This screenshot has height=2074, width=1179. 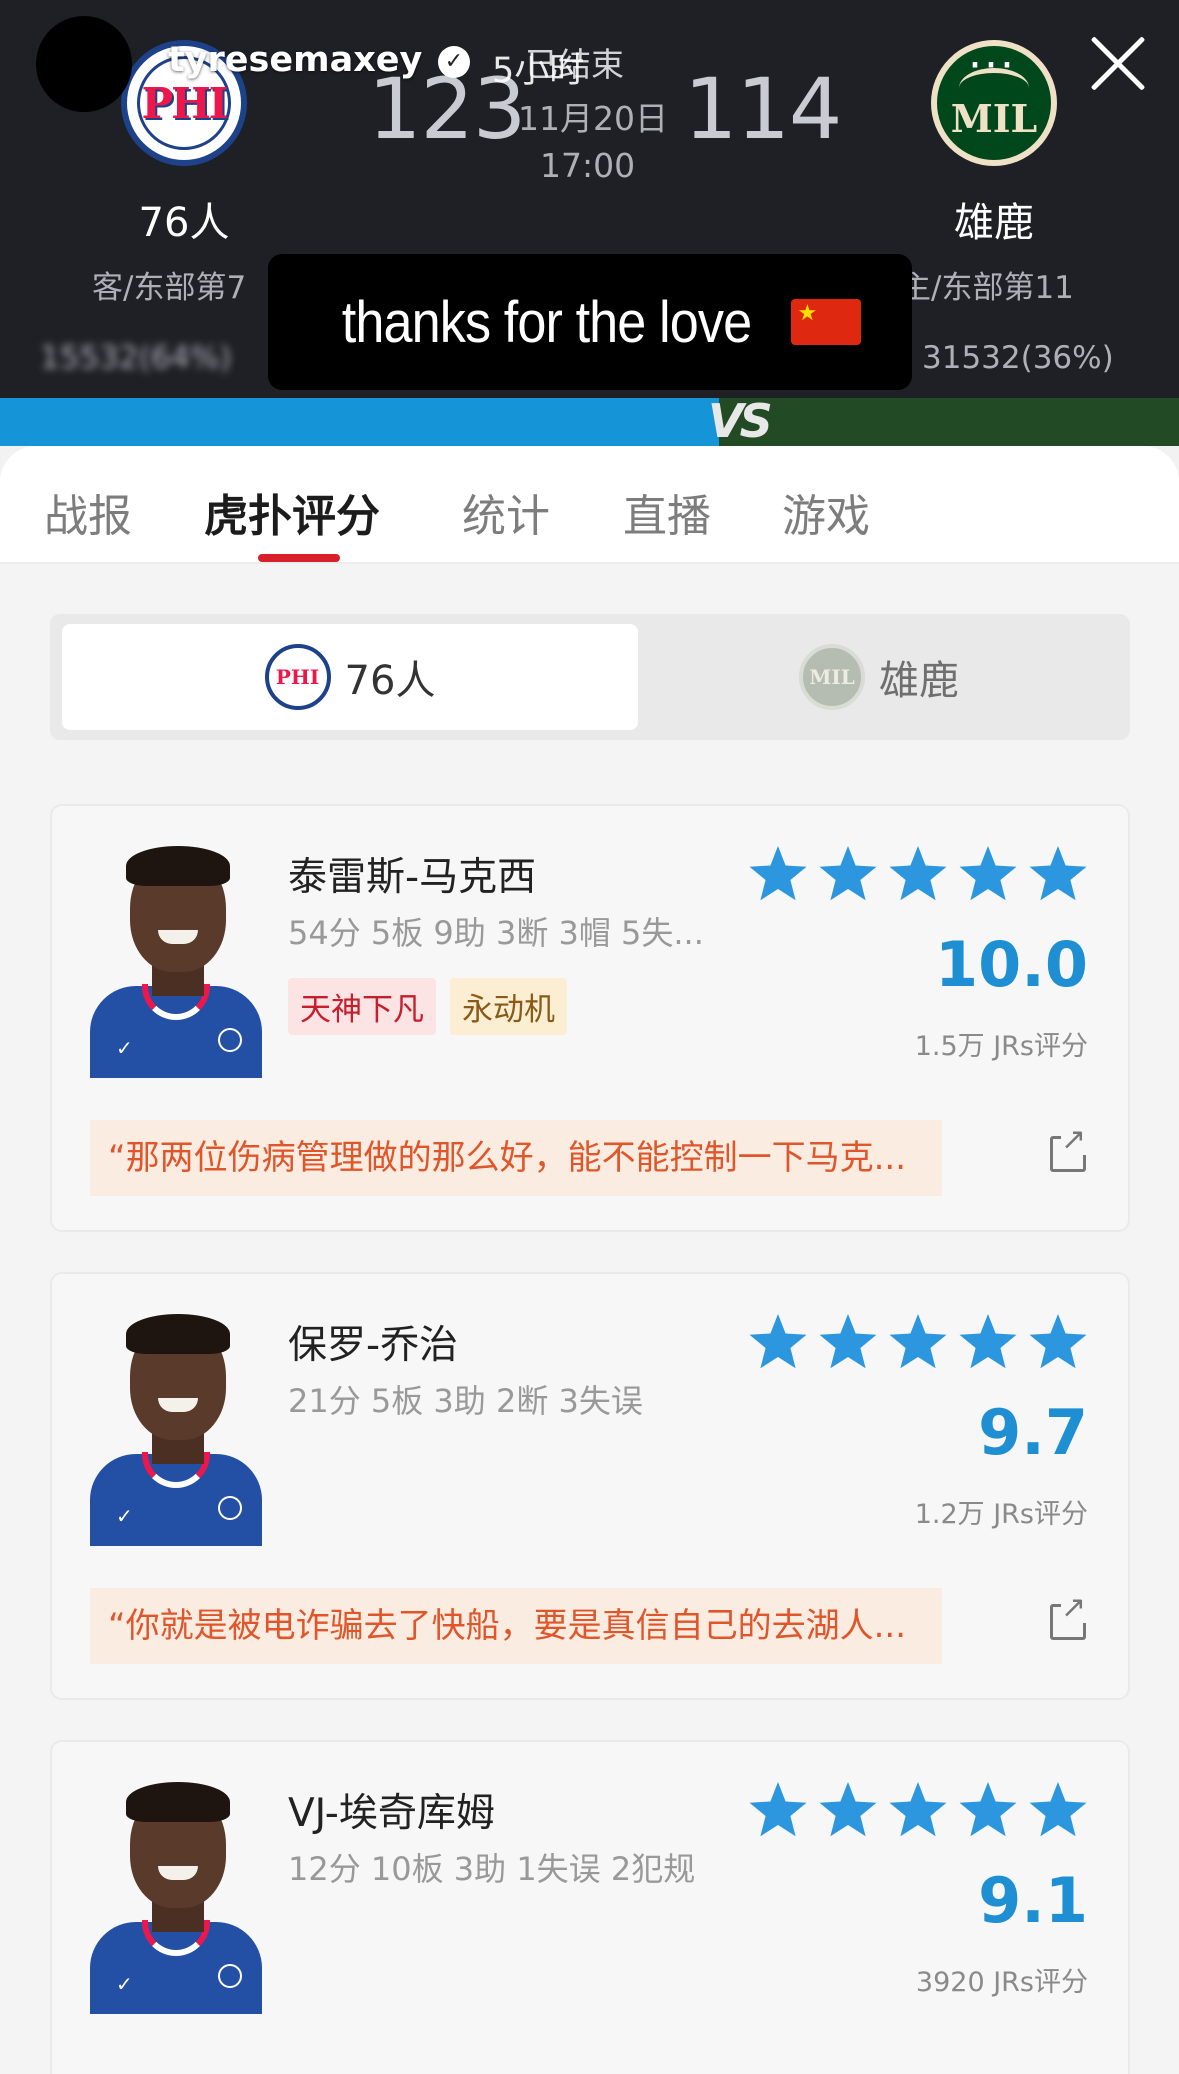 I want to click on team-switch-bucks: MIL 雄鹿, so click(x=879, y=677).